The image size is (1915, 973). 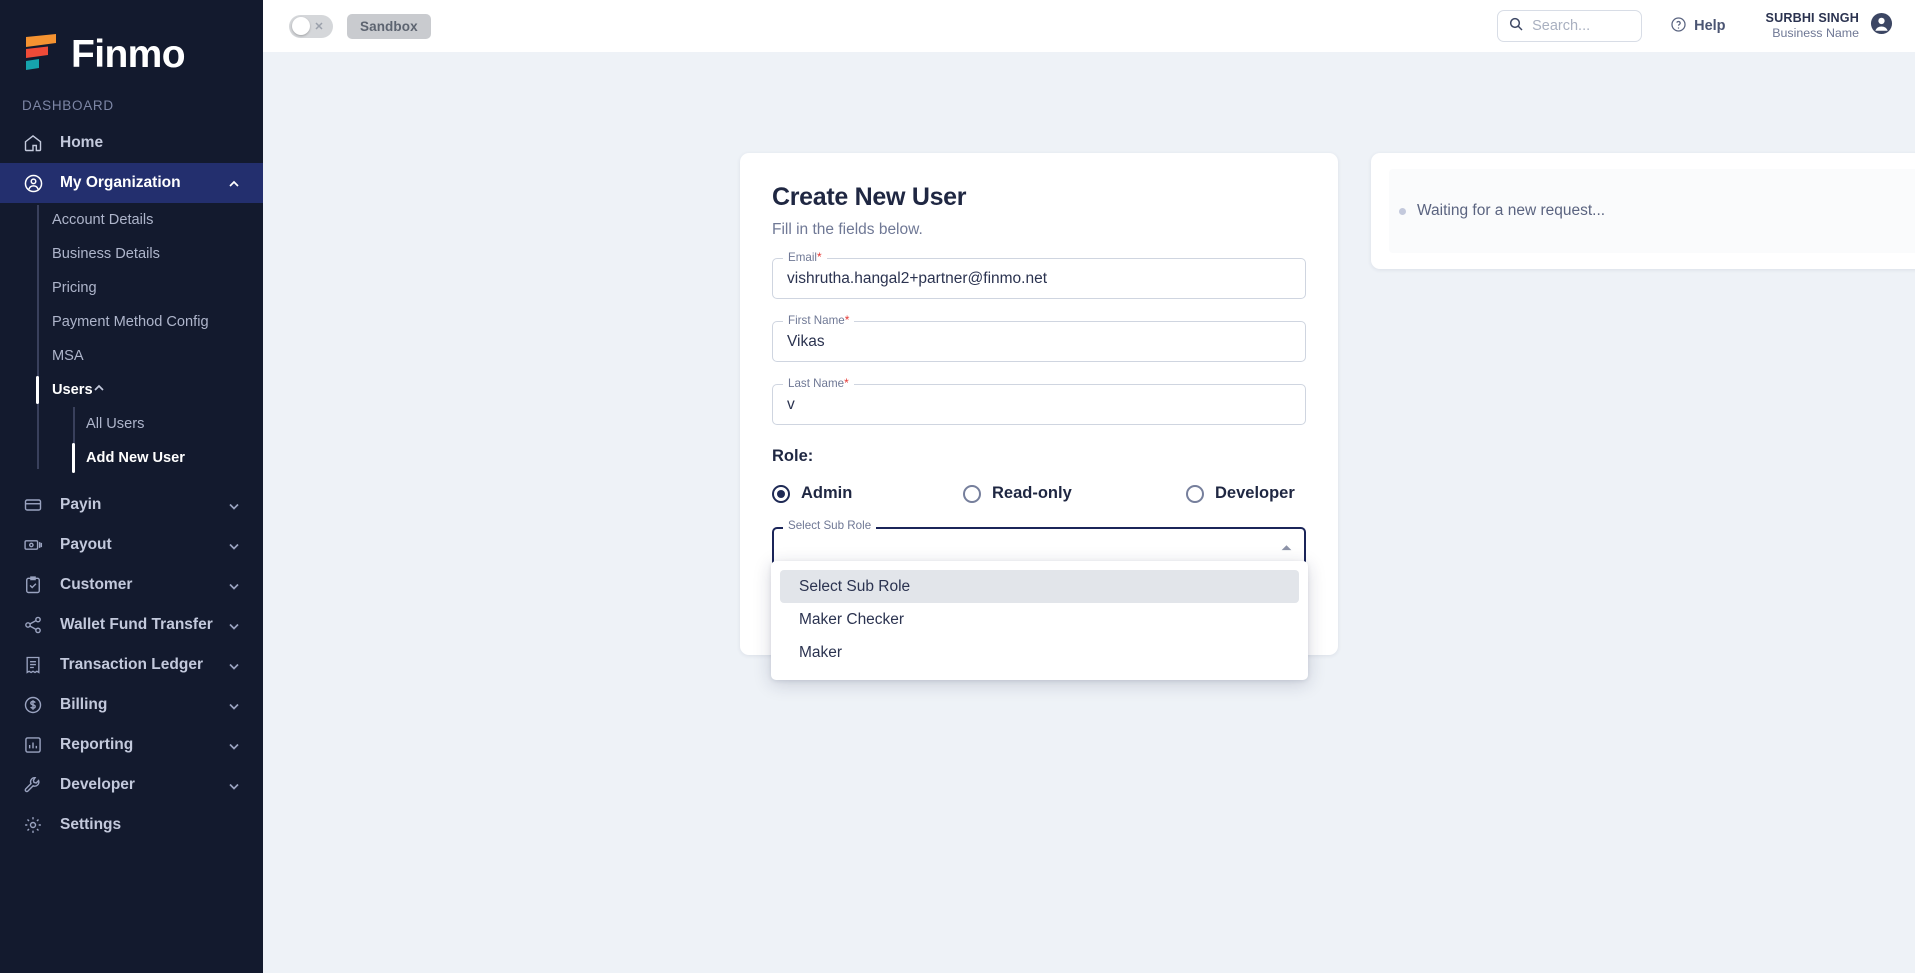 What do you see at coordinates (33, 585) in the screenshot?
I see `clipboard-check-icon` at bounding box center [33, 585].